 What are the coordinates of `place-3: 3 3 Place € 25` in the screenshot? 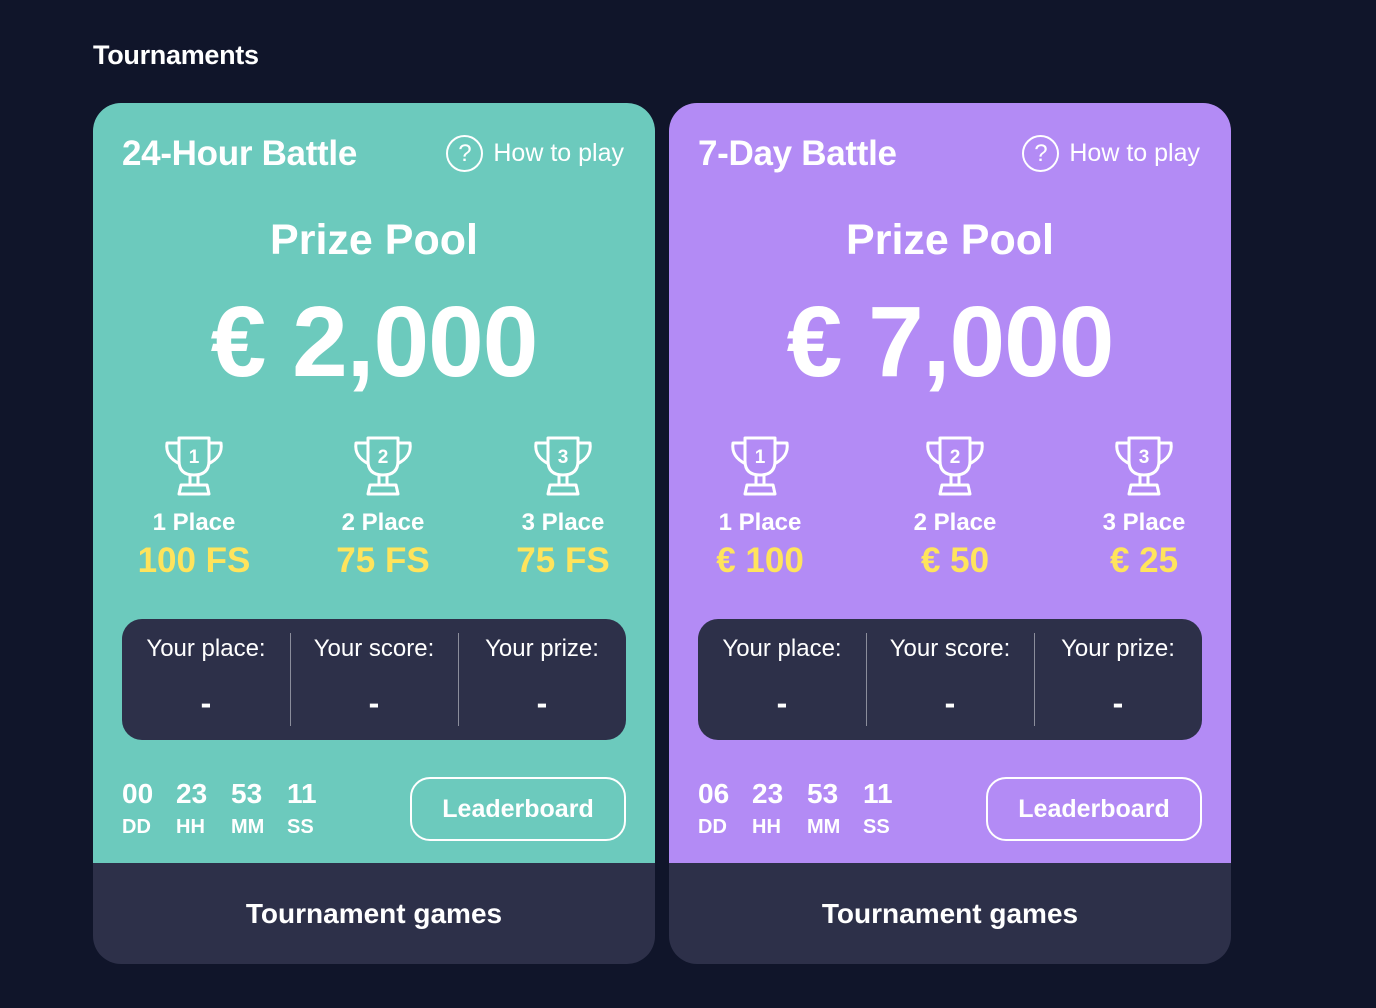 It's located at (1137, 507).